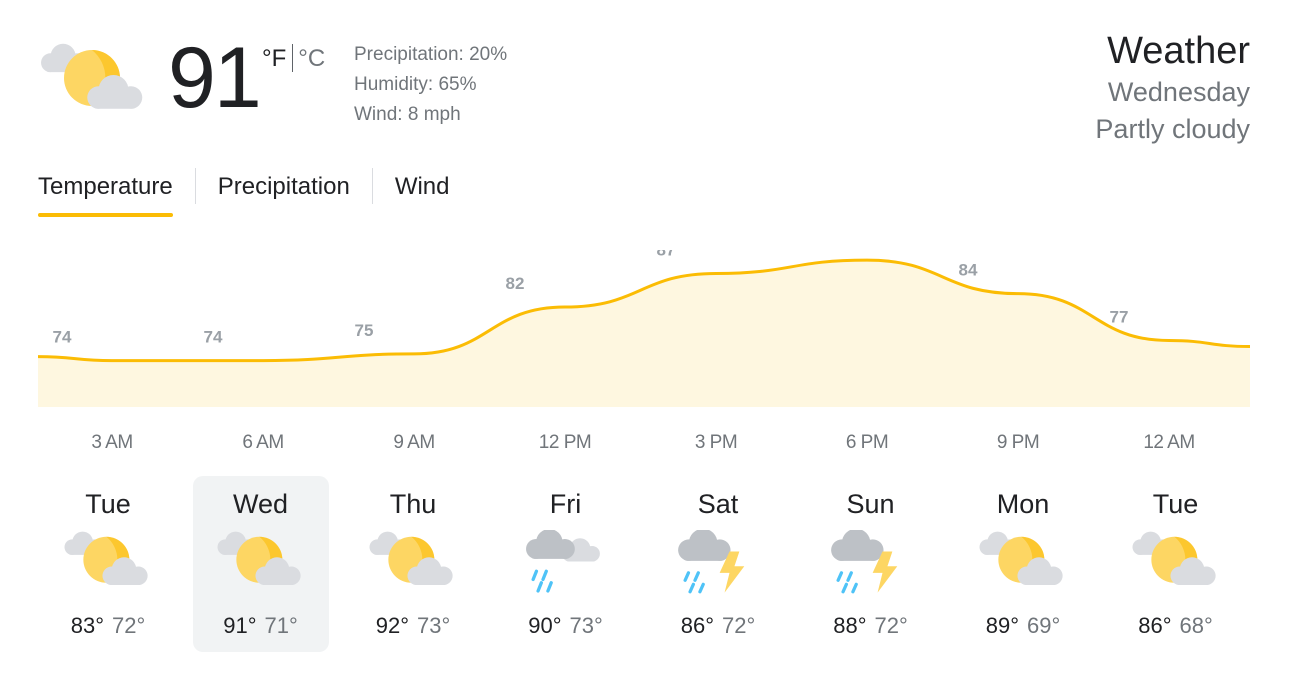  What do you see at coordinates (515, 283) in the screenshot?
I see `chart-value-label: 82` at bounding box center [515, 283].